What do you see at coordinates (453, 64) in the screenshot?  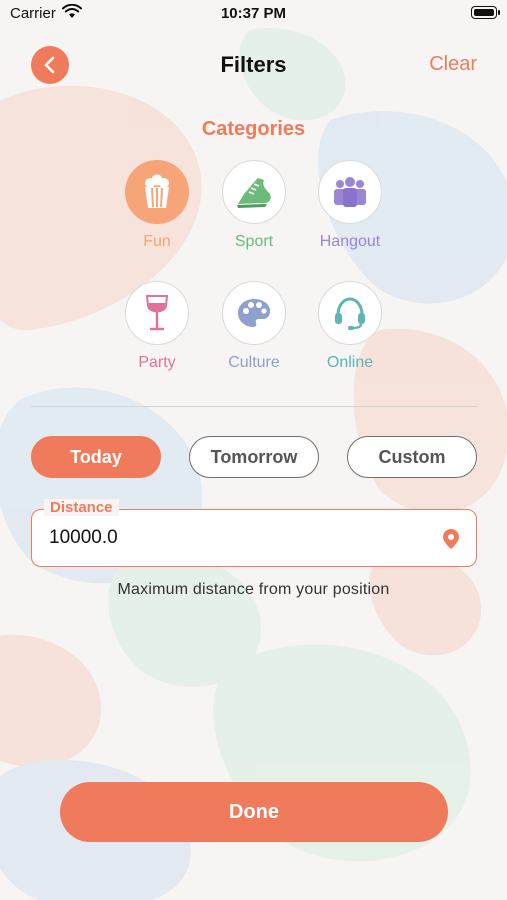 I see `clear-button: Clear` at bounding box center [453, 64].